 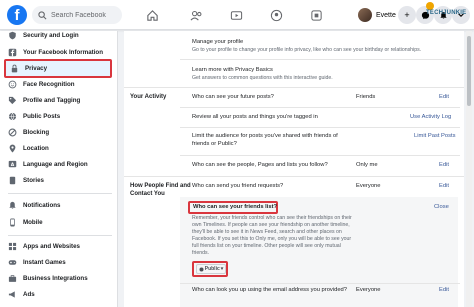 What do you see at coordinates (12, 52) in the screenshot?
I see `facebook-icon` at bounding box center [12, 52].